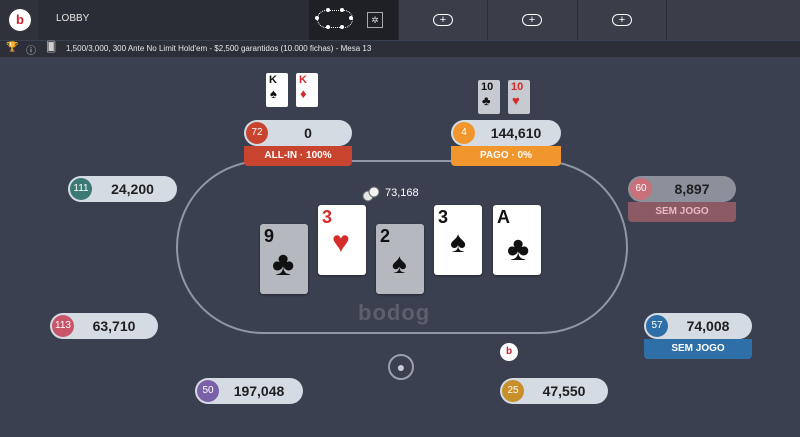 The image size is (800, 437). Describe the element at coordinates (308, 133) in the screenshot. I see `player-stack: 0` at that location.